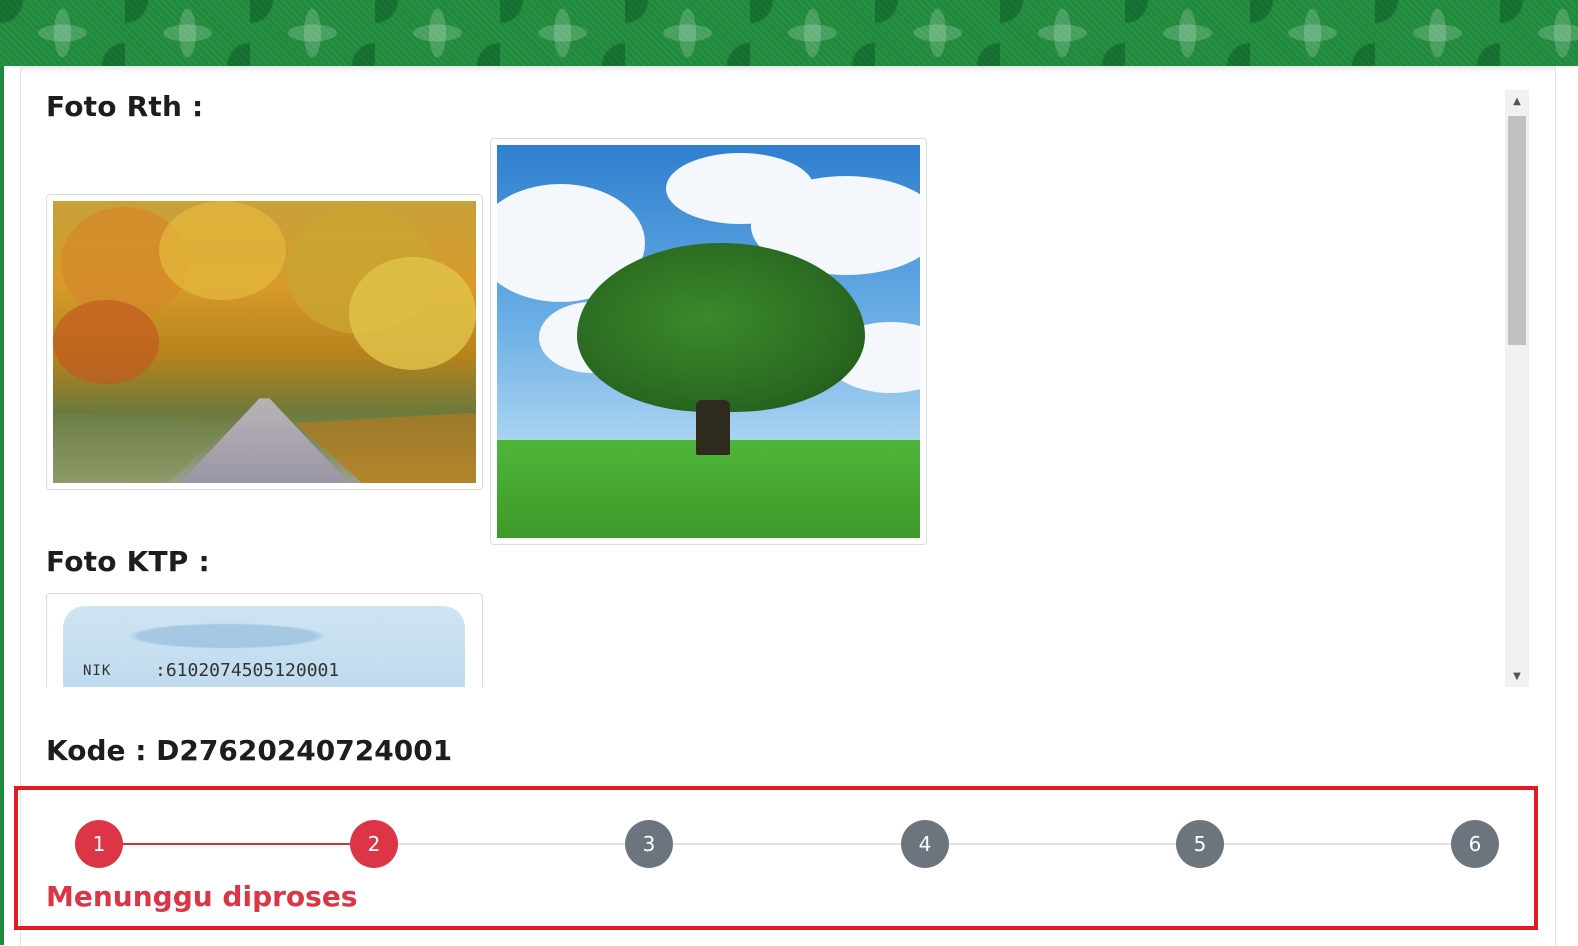  What do you see at coordinates (1517, 388) in the screenshot?
I see `vertical-scrollbar: ▲ ▼` at bounding box center [1517, 388].